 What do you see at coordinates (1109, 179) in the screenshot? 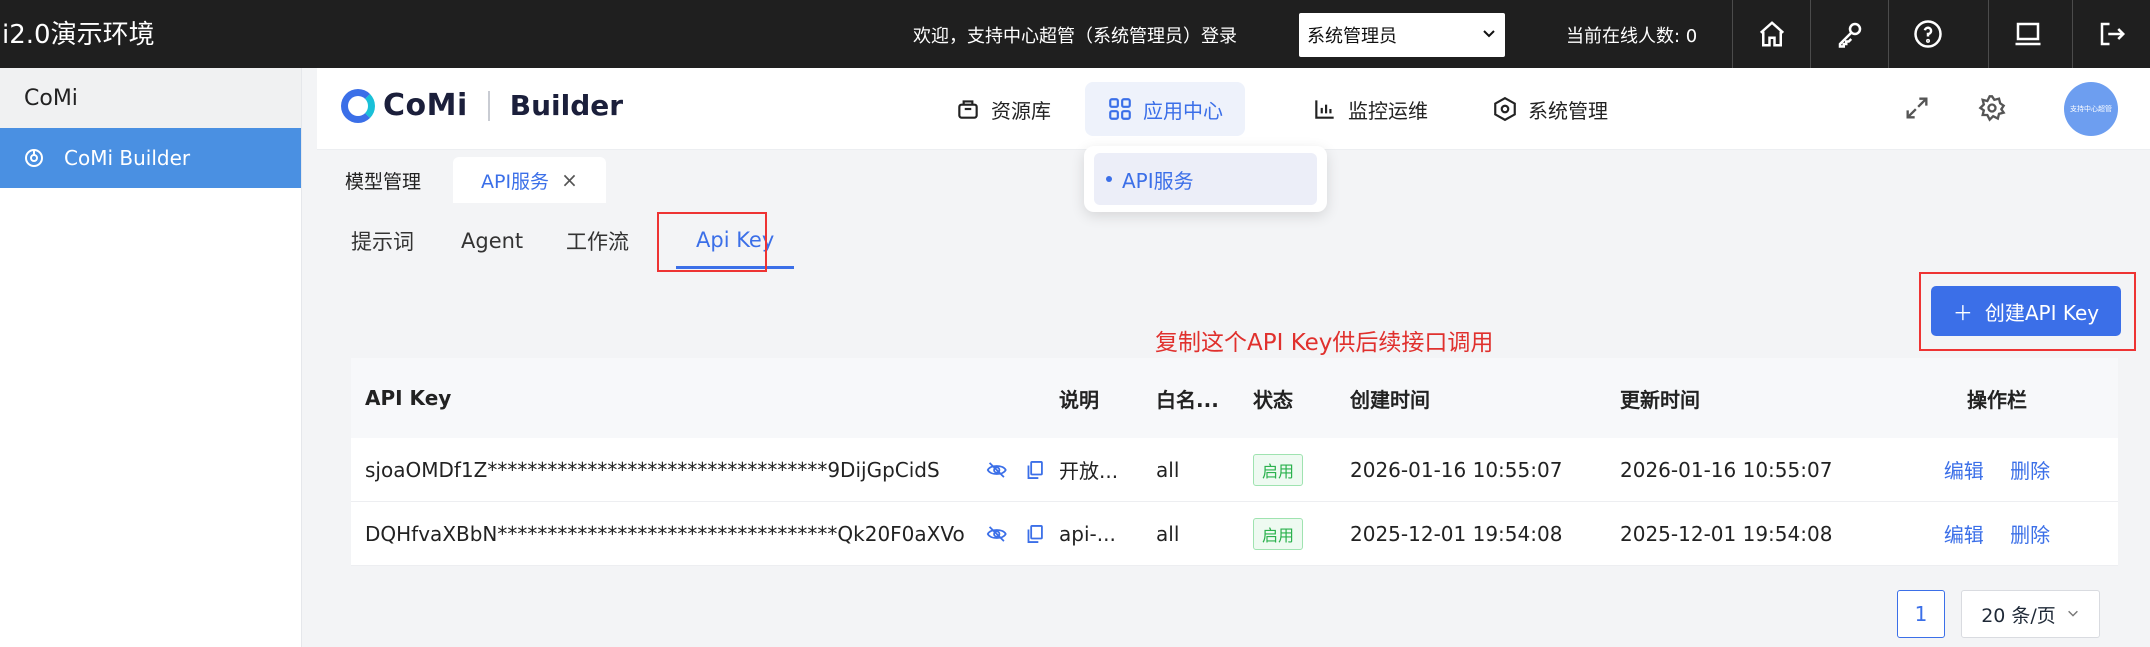
I see `bullet-dot-icon` at bounding box center [1109, 179].